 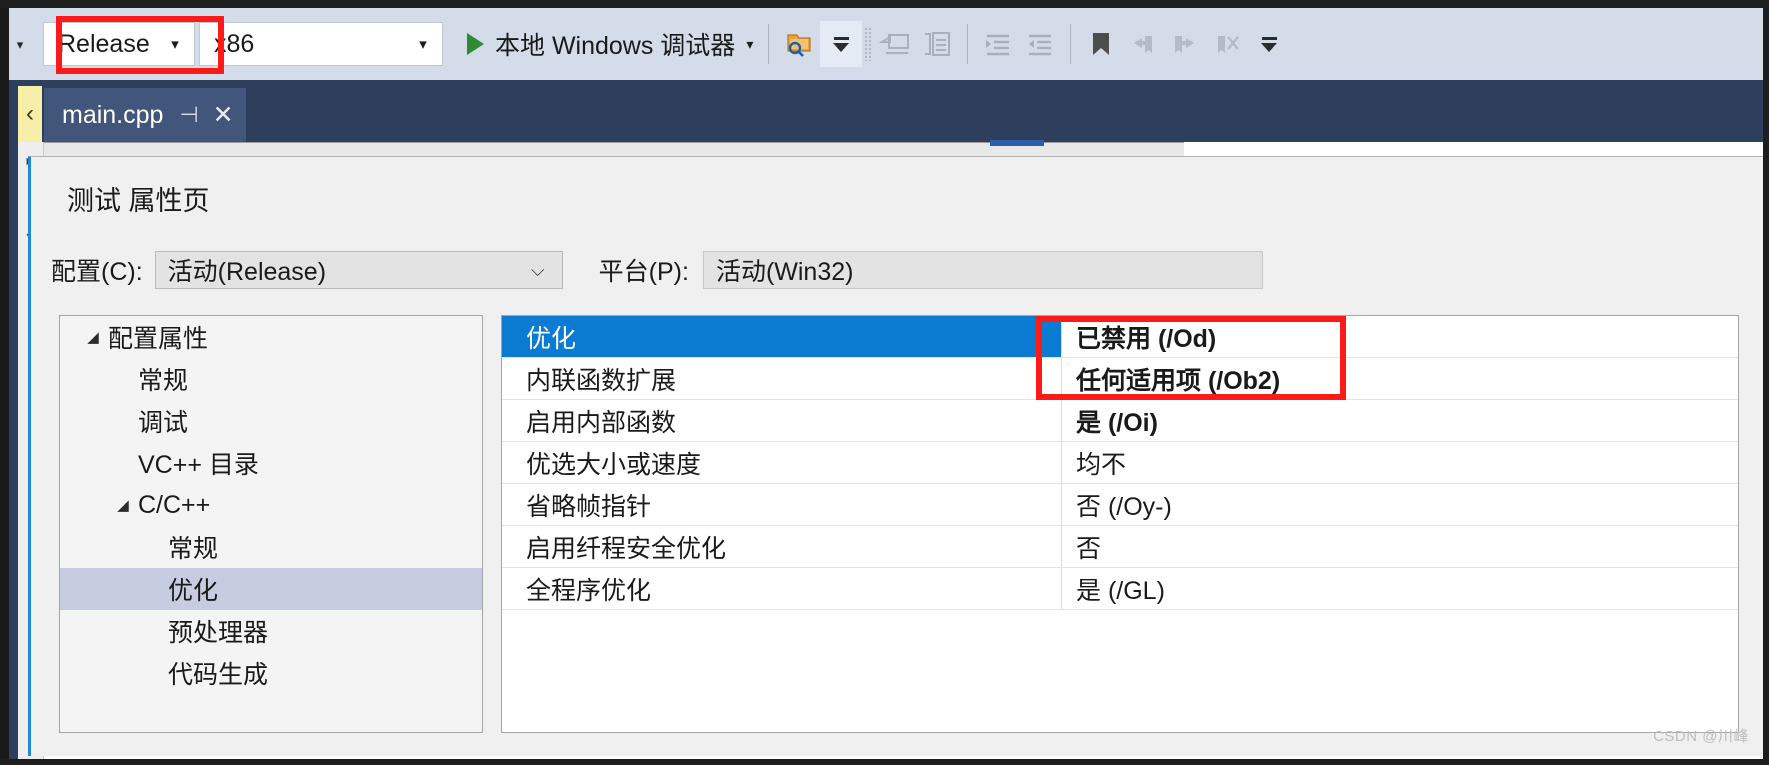 I want to click on property-row: 启用内部函数是 (/Oi), so click(x=1120, y=421).